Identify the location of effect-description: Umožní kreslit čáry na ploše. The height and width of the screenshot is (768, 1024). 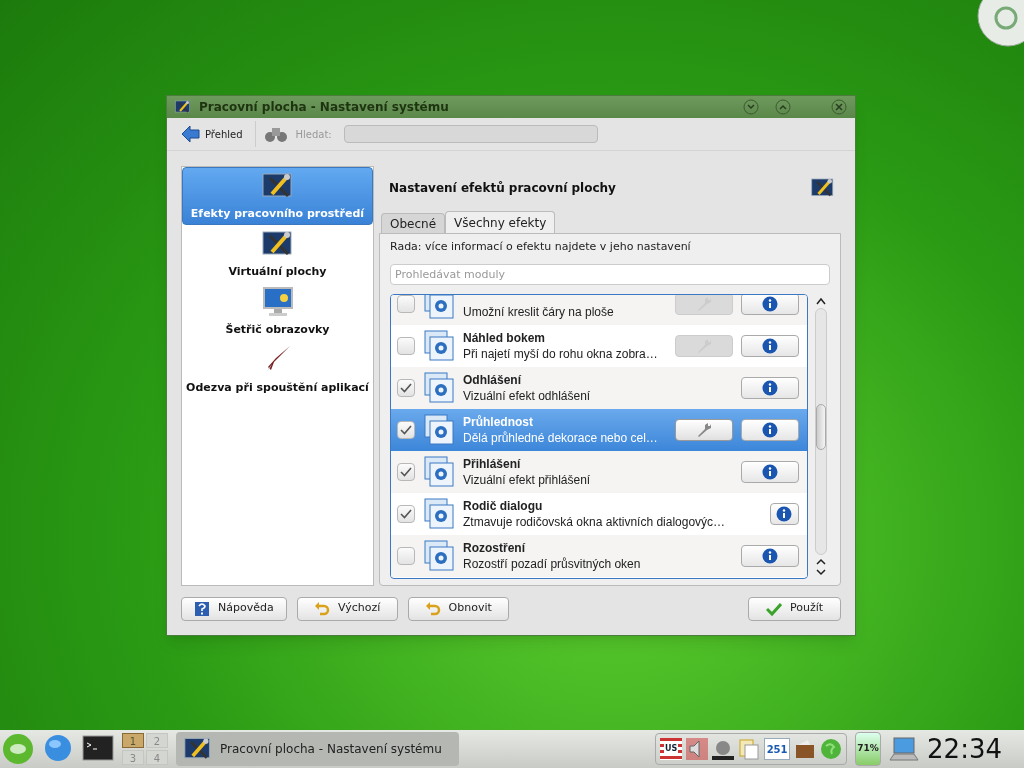
(538, 311).